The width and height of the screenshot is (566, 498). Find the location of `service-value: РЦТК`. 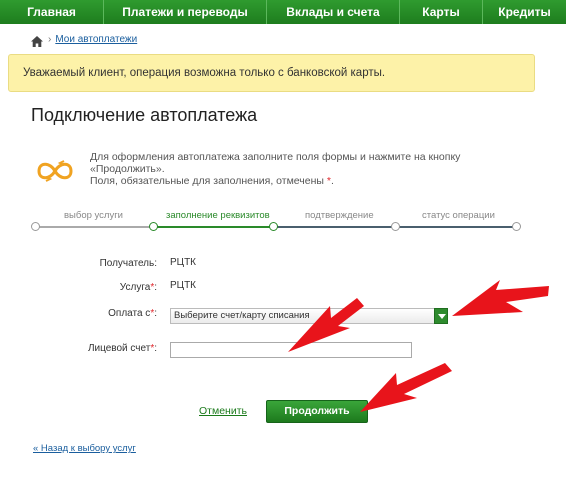

service-value: РЦТК is located at coordinates (183, 285).